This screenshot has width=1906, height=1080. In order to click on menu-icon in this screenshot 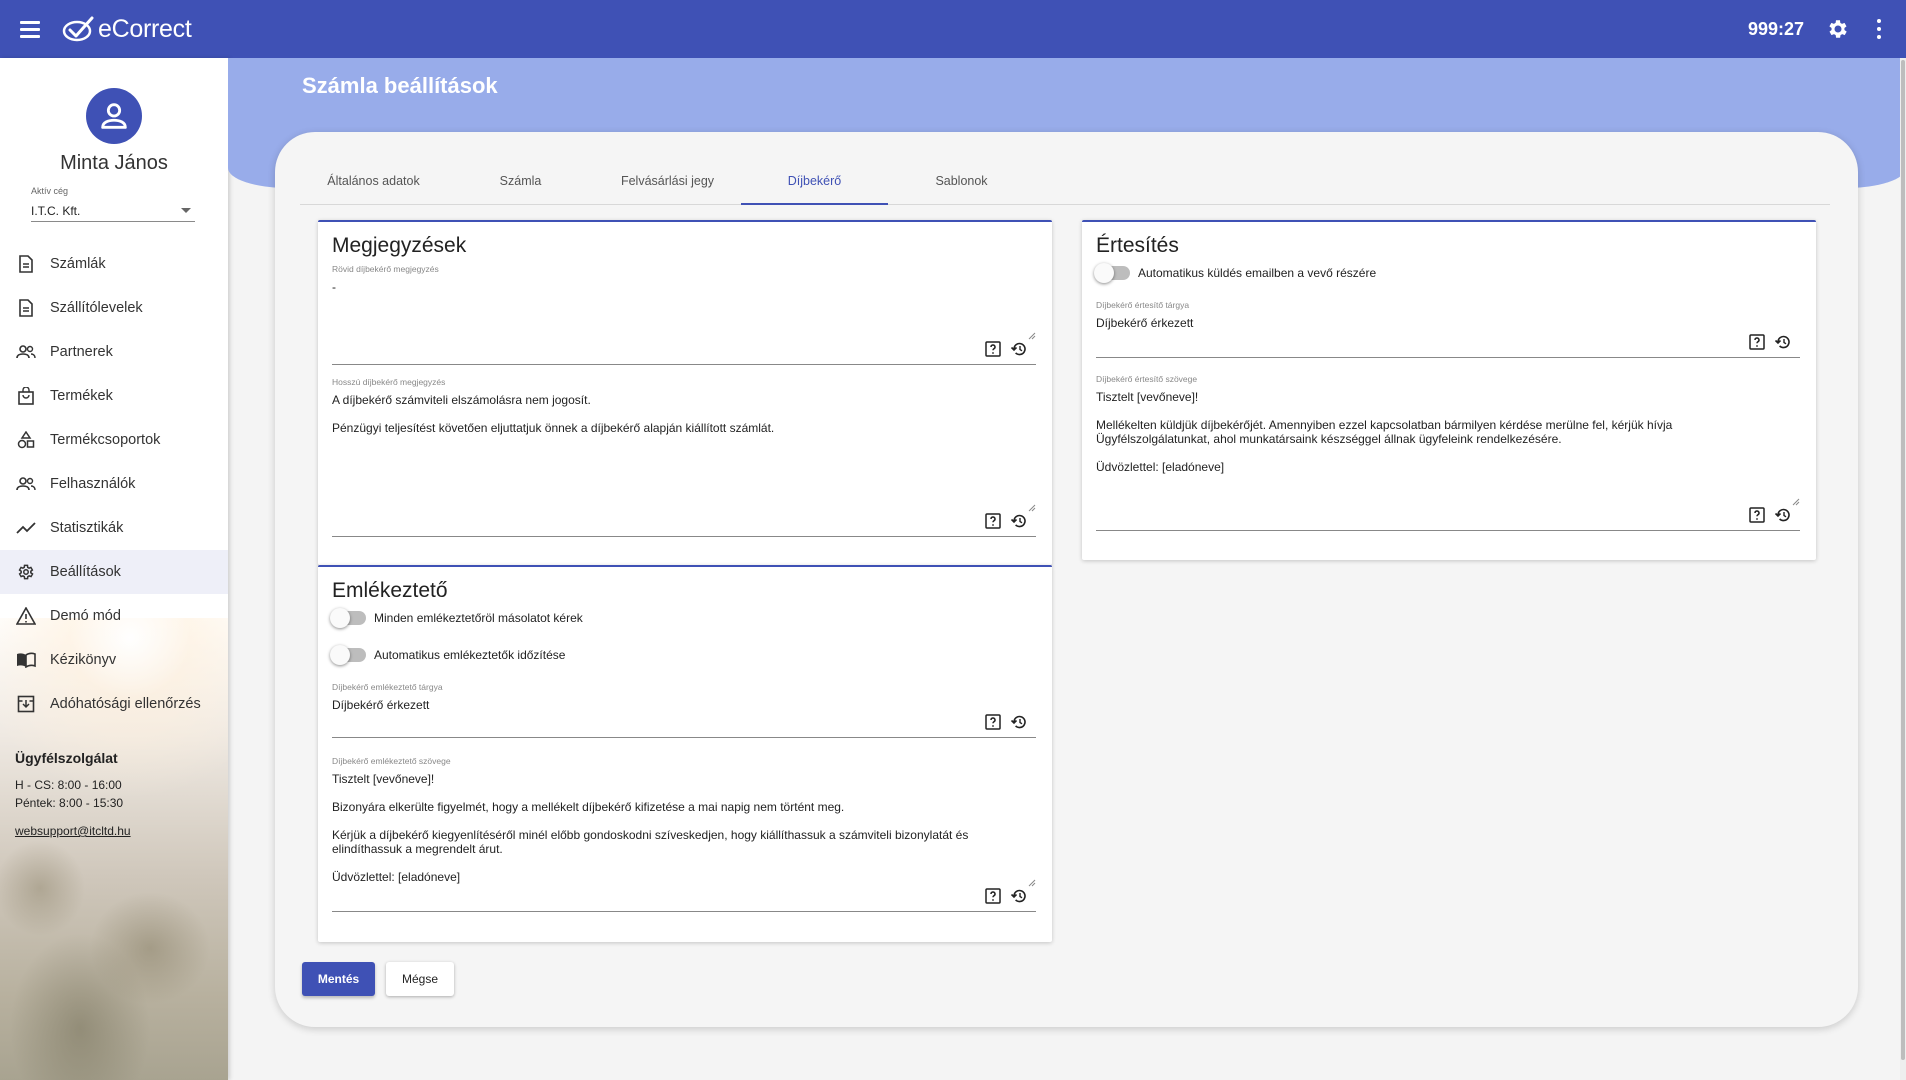, I will do `click(33, 29)`.